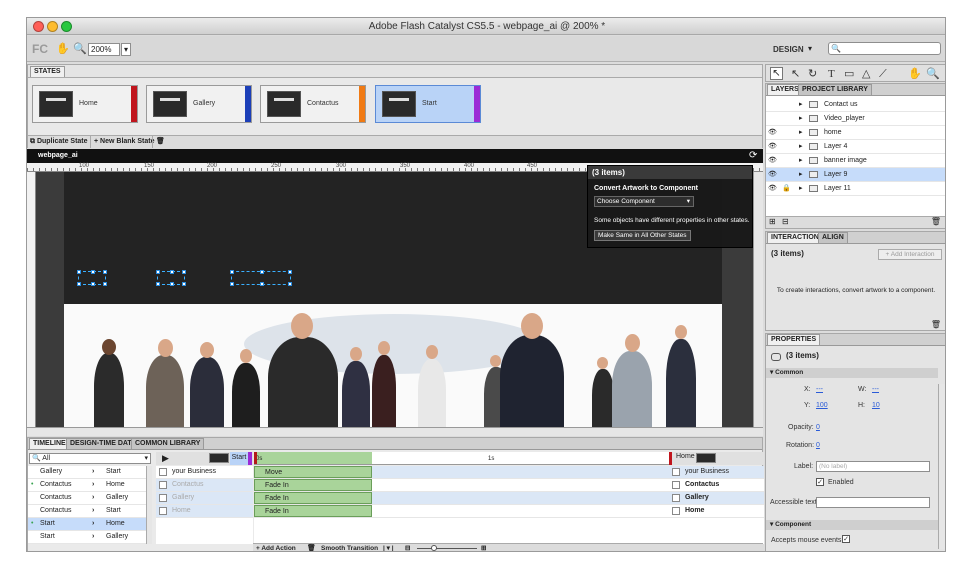 The height and width of the screenshot is (568, 959). I want to click on state-start: Start, so click(428, 104).